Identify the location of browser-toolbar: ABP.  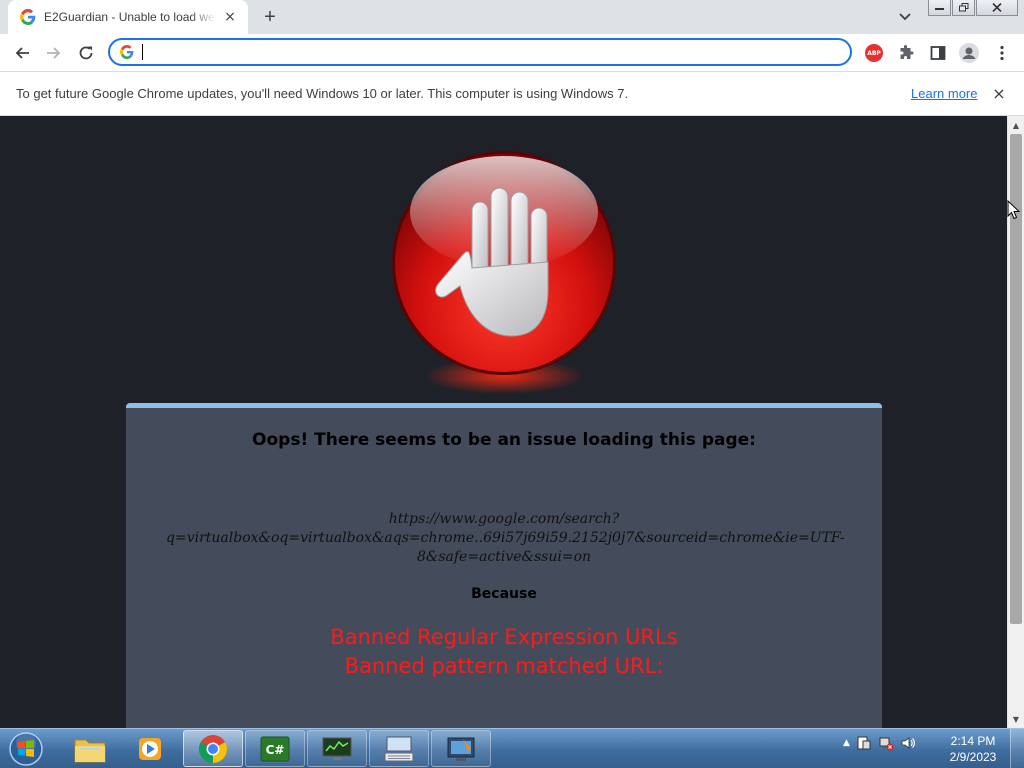
(512, 52).